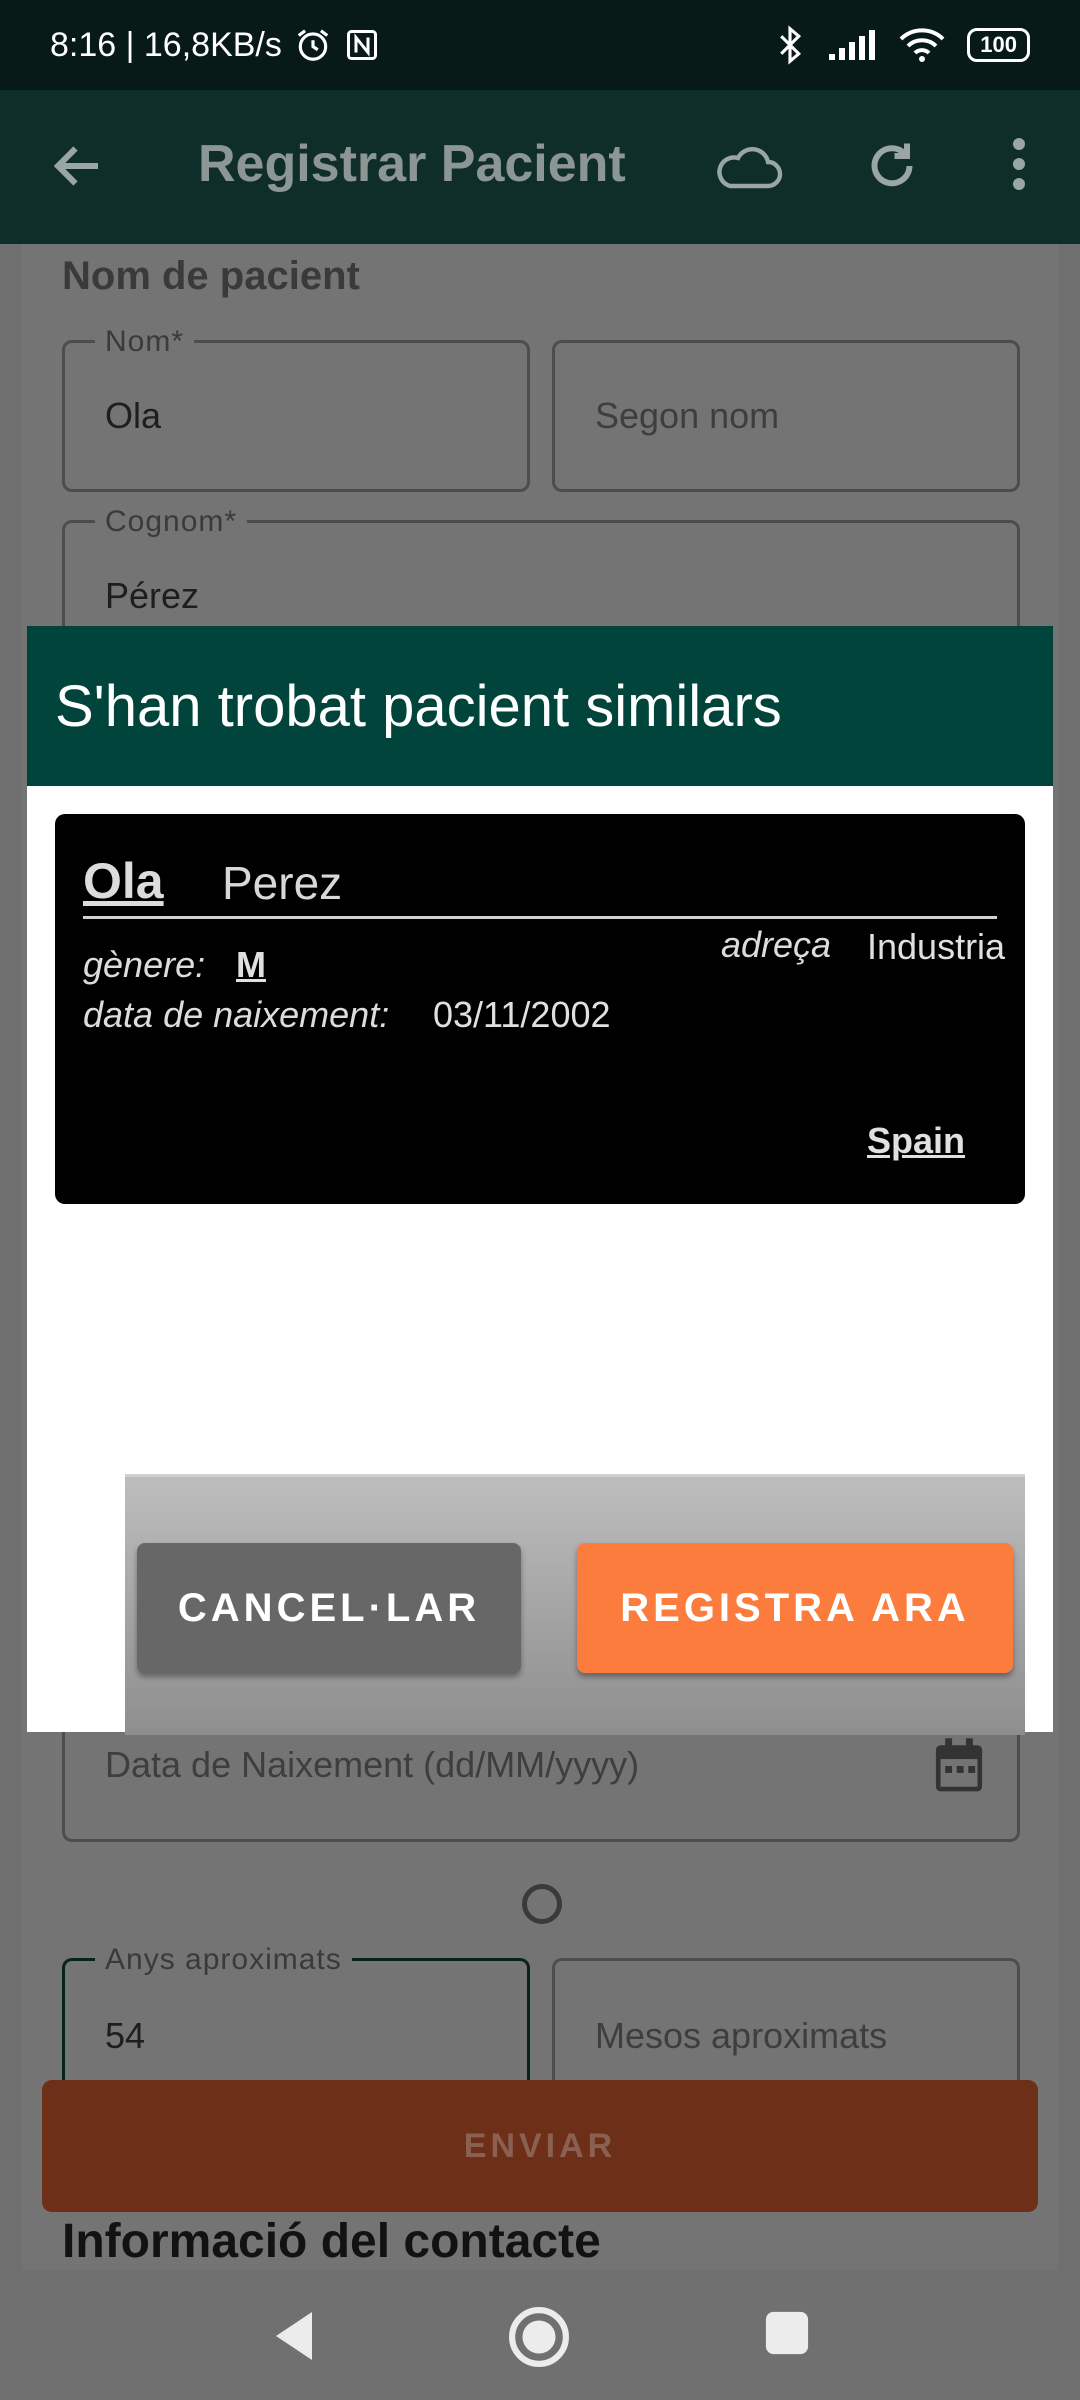  I want to click on country-link: Spain, so click(916, 1141).